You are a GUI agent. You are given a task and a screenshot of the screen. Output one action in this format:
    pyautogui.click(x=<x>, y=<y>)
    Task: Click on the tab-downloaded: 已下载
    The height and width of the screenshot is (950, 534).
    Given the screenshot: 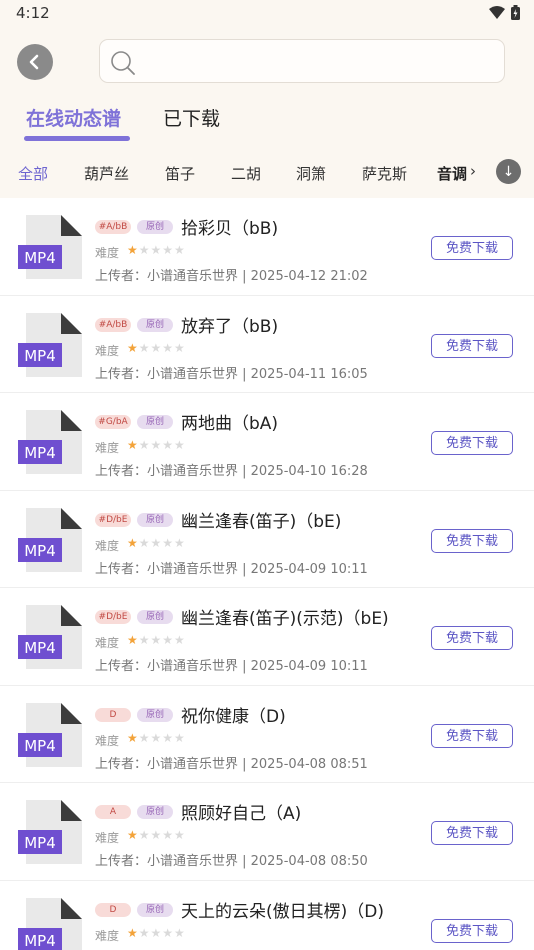 What is the action you would take?
    pyautogui.click(x=191, y=117)
    